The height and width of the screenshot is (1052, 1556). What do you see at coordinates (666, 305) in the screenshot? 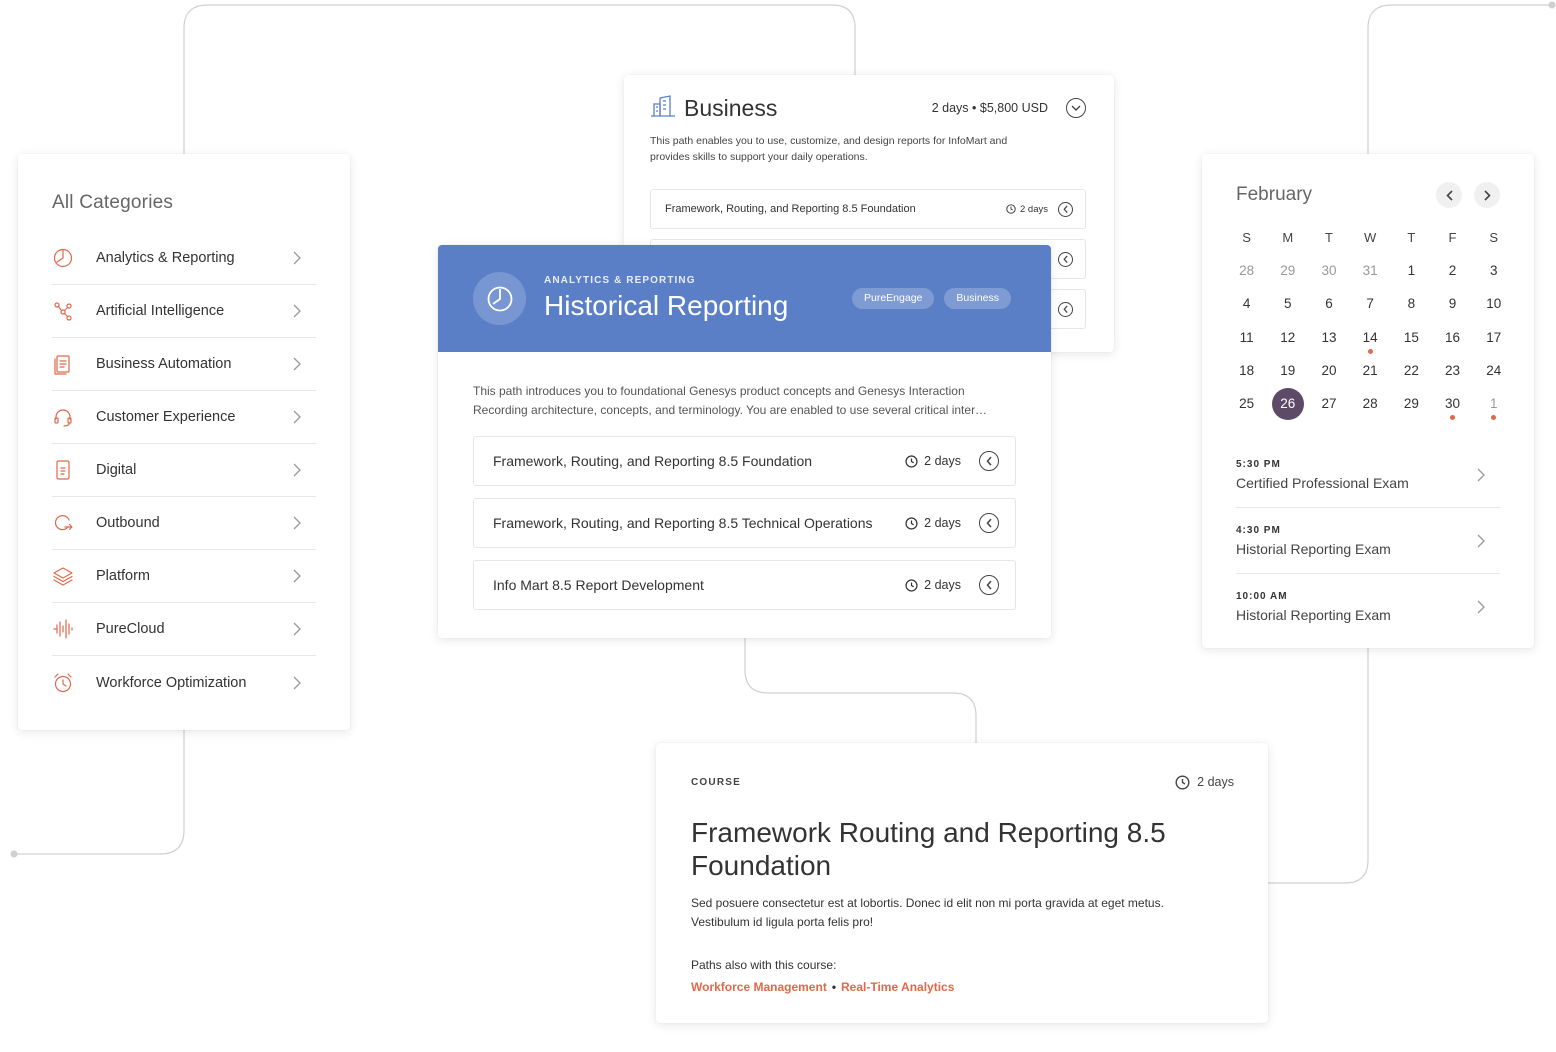
I see `historical-title: Historical Reporting` at bounding box center [666, 305].